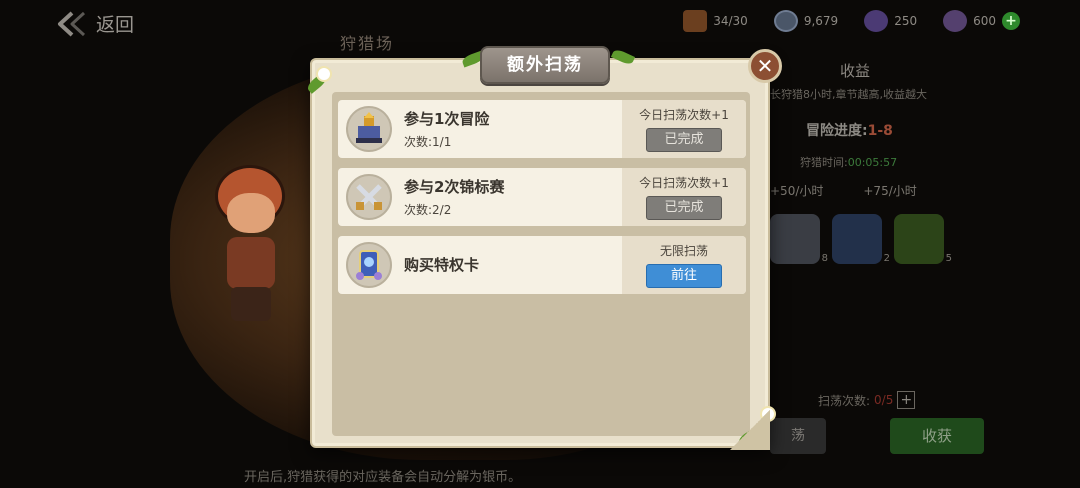  What do you see at coordinates (855, 71) in the screenshot?
I see `income-title: 收益` at bounding box center [855, 71].